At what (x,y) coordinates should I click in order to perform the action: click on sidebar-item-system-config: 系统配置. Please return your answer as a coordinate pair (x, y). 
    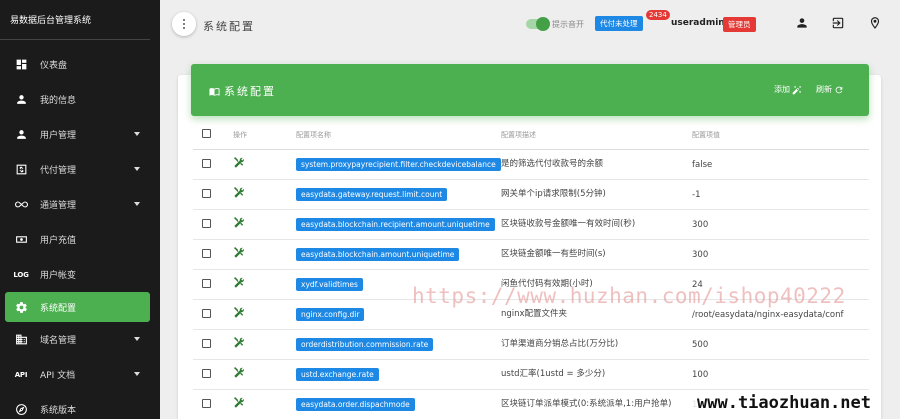
    Looking at the image, I should click on (77, 307).